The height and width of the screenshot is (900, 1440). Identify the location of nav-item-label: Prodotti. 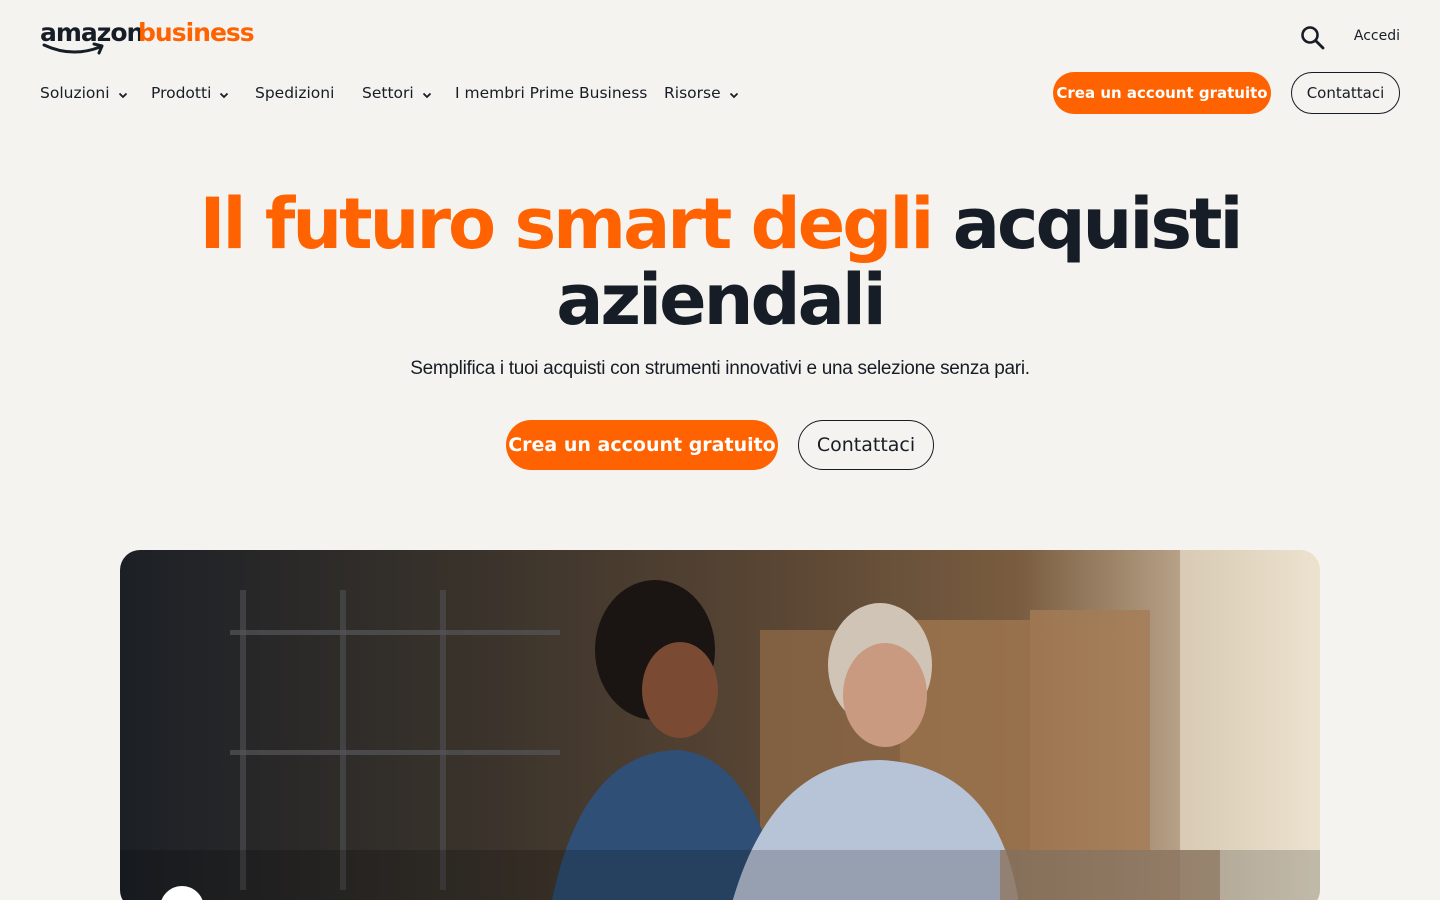
(181, 93).